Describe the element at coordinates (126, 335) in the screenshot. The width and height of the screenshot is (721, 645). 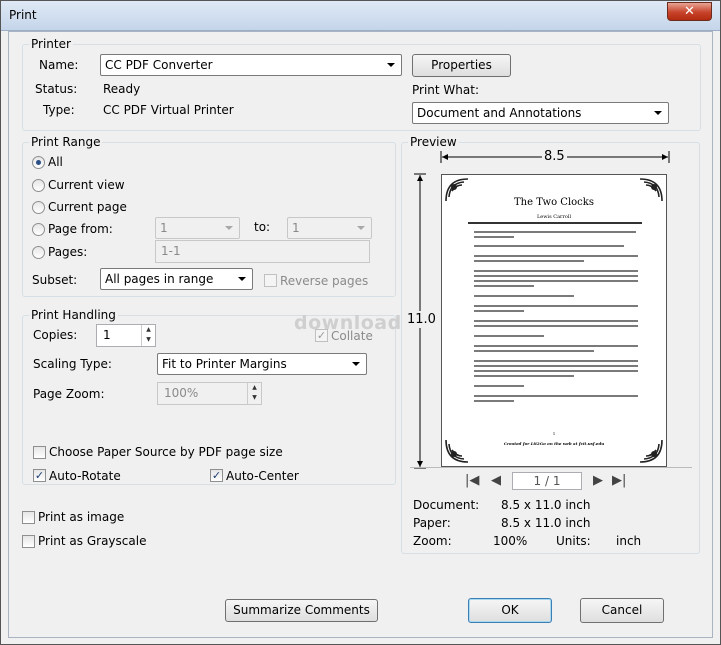
I see `copies-stepper: 1 ▲ ▼` at that location.